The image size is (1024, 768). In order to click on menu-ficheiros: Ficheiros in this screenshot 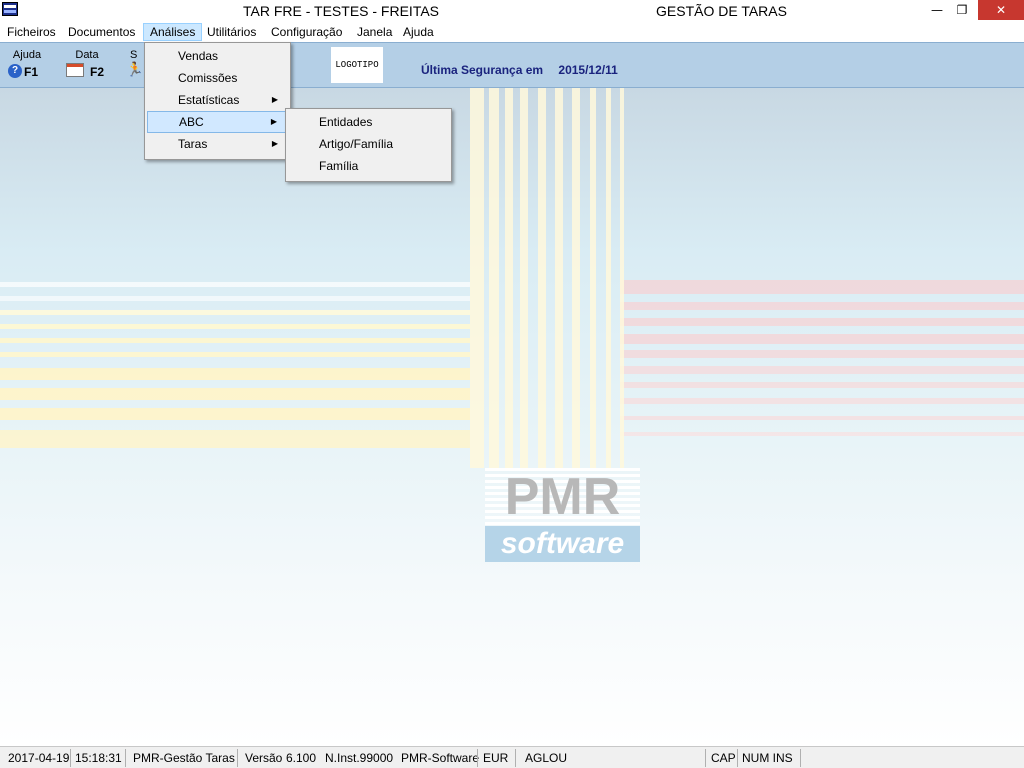, I will do `click(31, 32)`.